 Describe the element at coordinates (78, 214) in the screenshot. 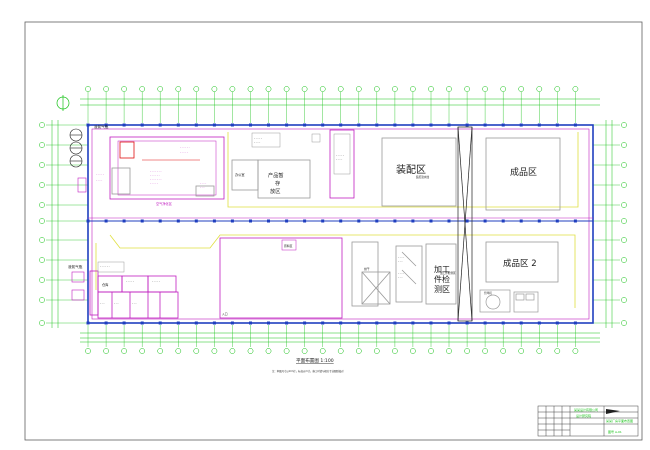

I see `gas-bottle-icons` at that location.